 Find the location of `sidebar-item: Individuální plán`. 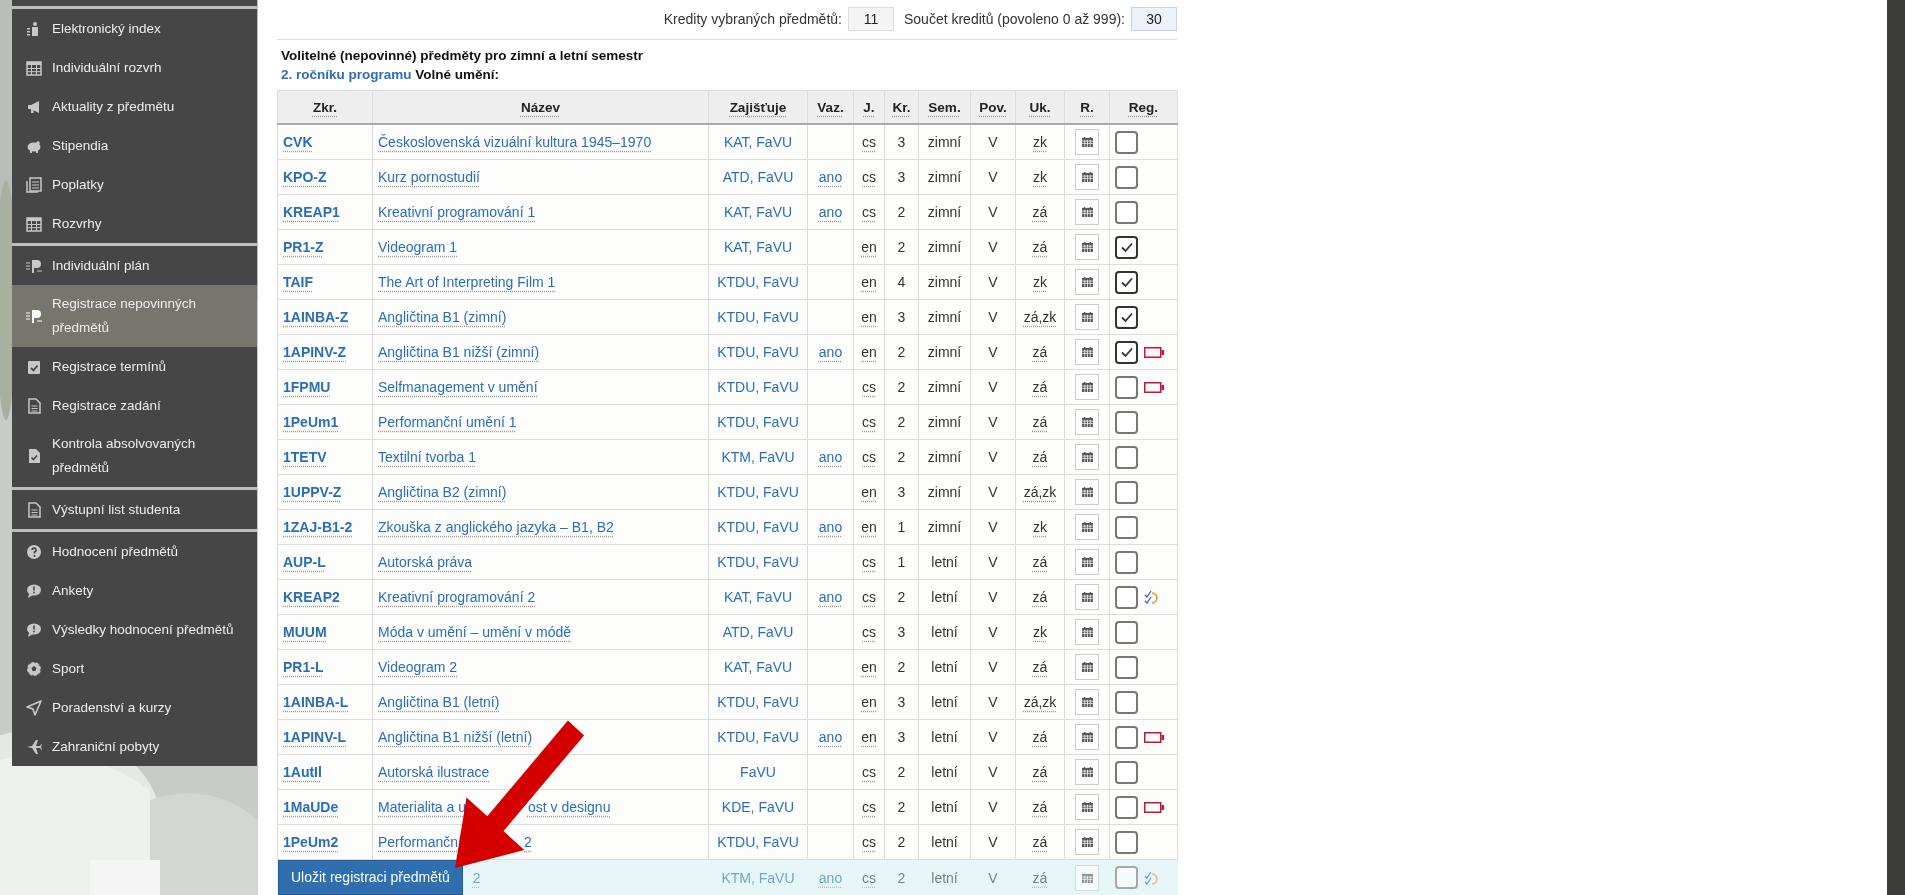

sidebar-item: Individuální plán is located at coordinates (134, 265).